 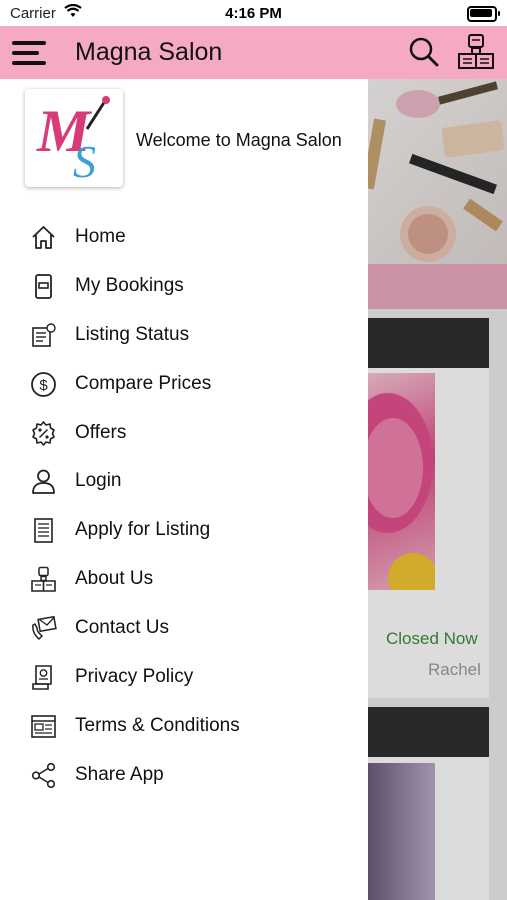 What do you see at coordinates (101, 432) in the screenshot?
I see `menu-item-label: Offers` at bounding box center [101, 432].